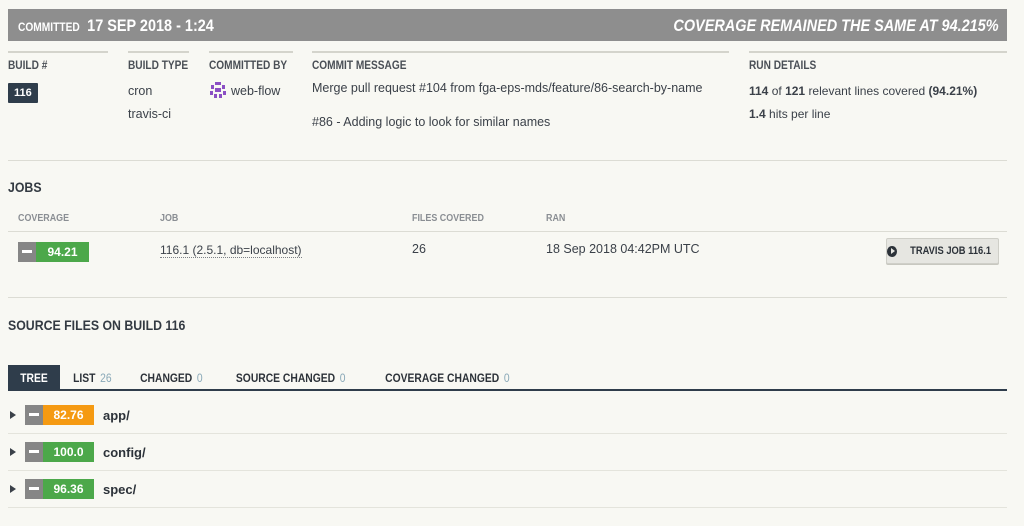 The image size is (1024, 526). I want to click on tree-coverage-badge: 96.36, so click(59, 489).